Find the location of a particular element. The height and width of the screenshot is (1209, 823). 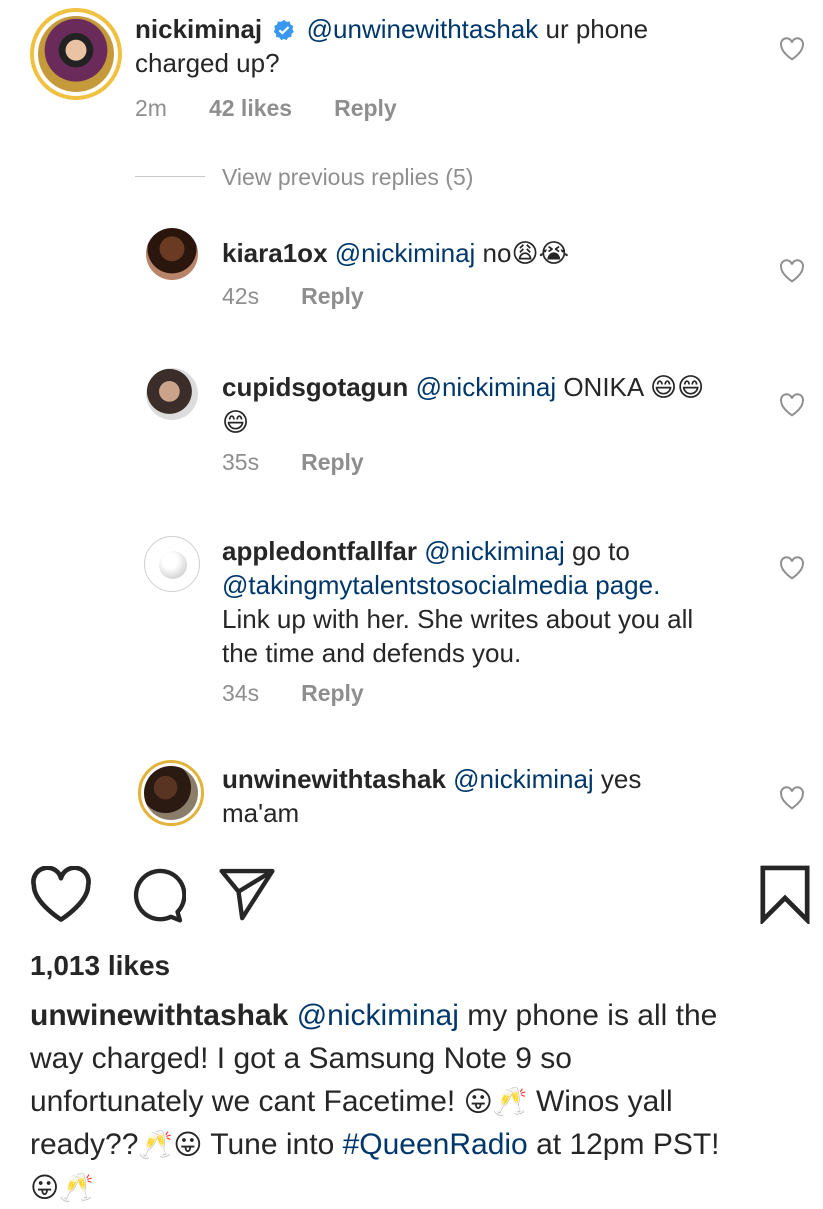

reply-emojis: 😄😄 is located at coordinates (677, 388).